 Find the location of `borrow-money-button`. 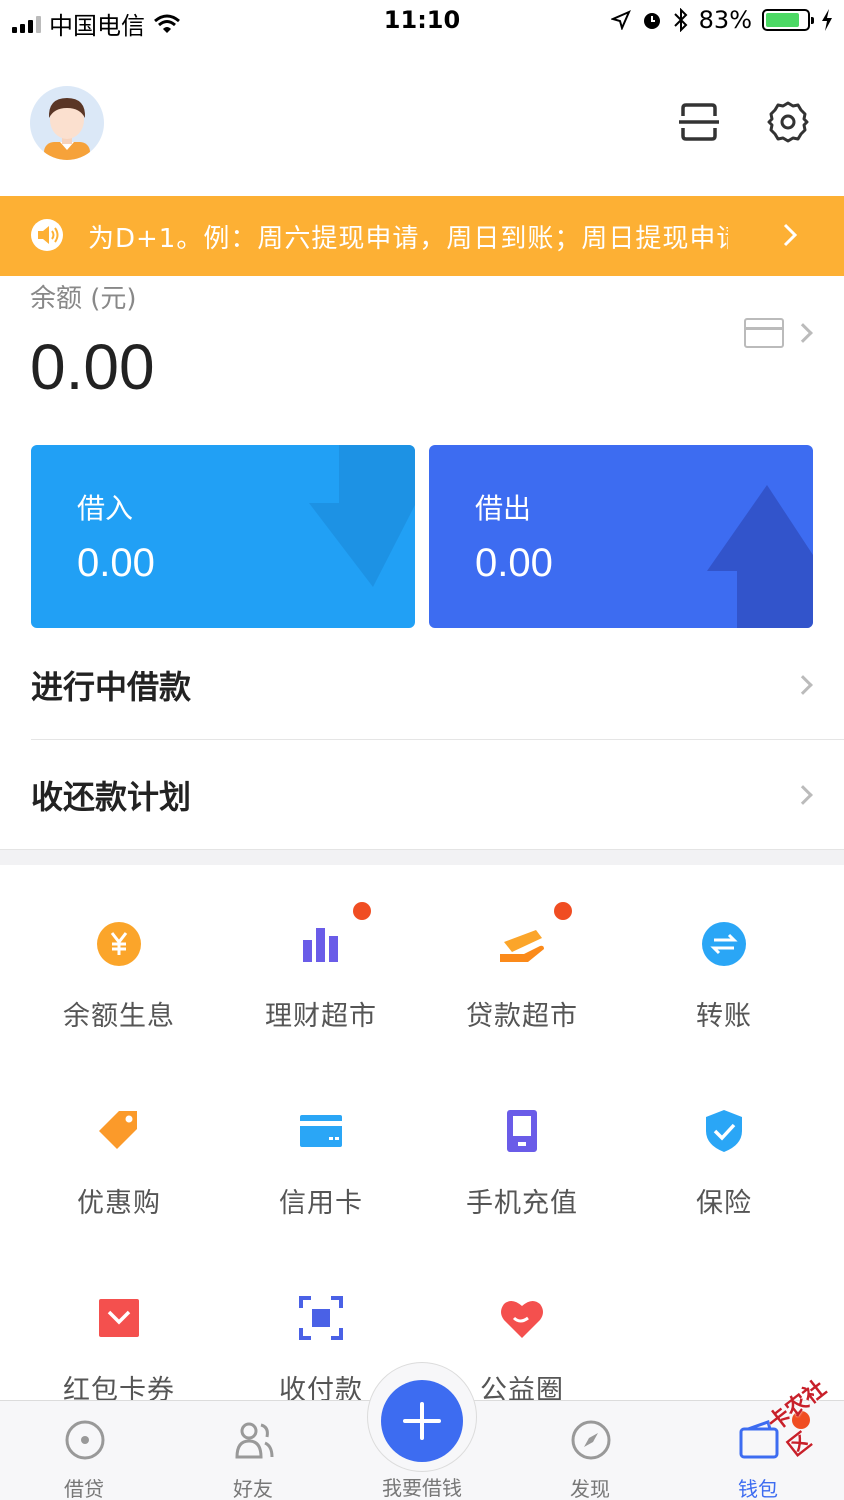

borrow-money-button is located at coordinates (422, 1421).